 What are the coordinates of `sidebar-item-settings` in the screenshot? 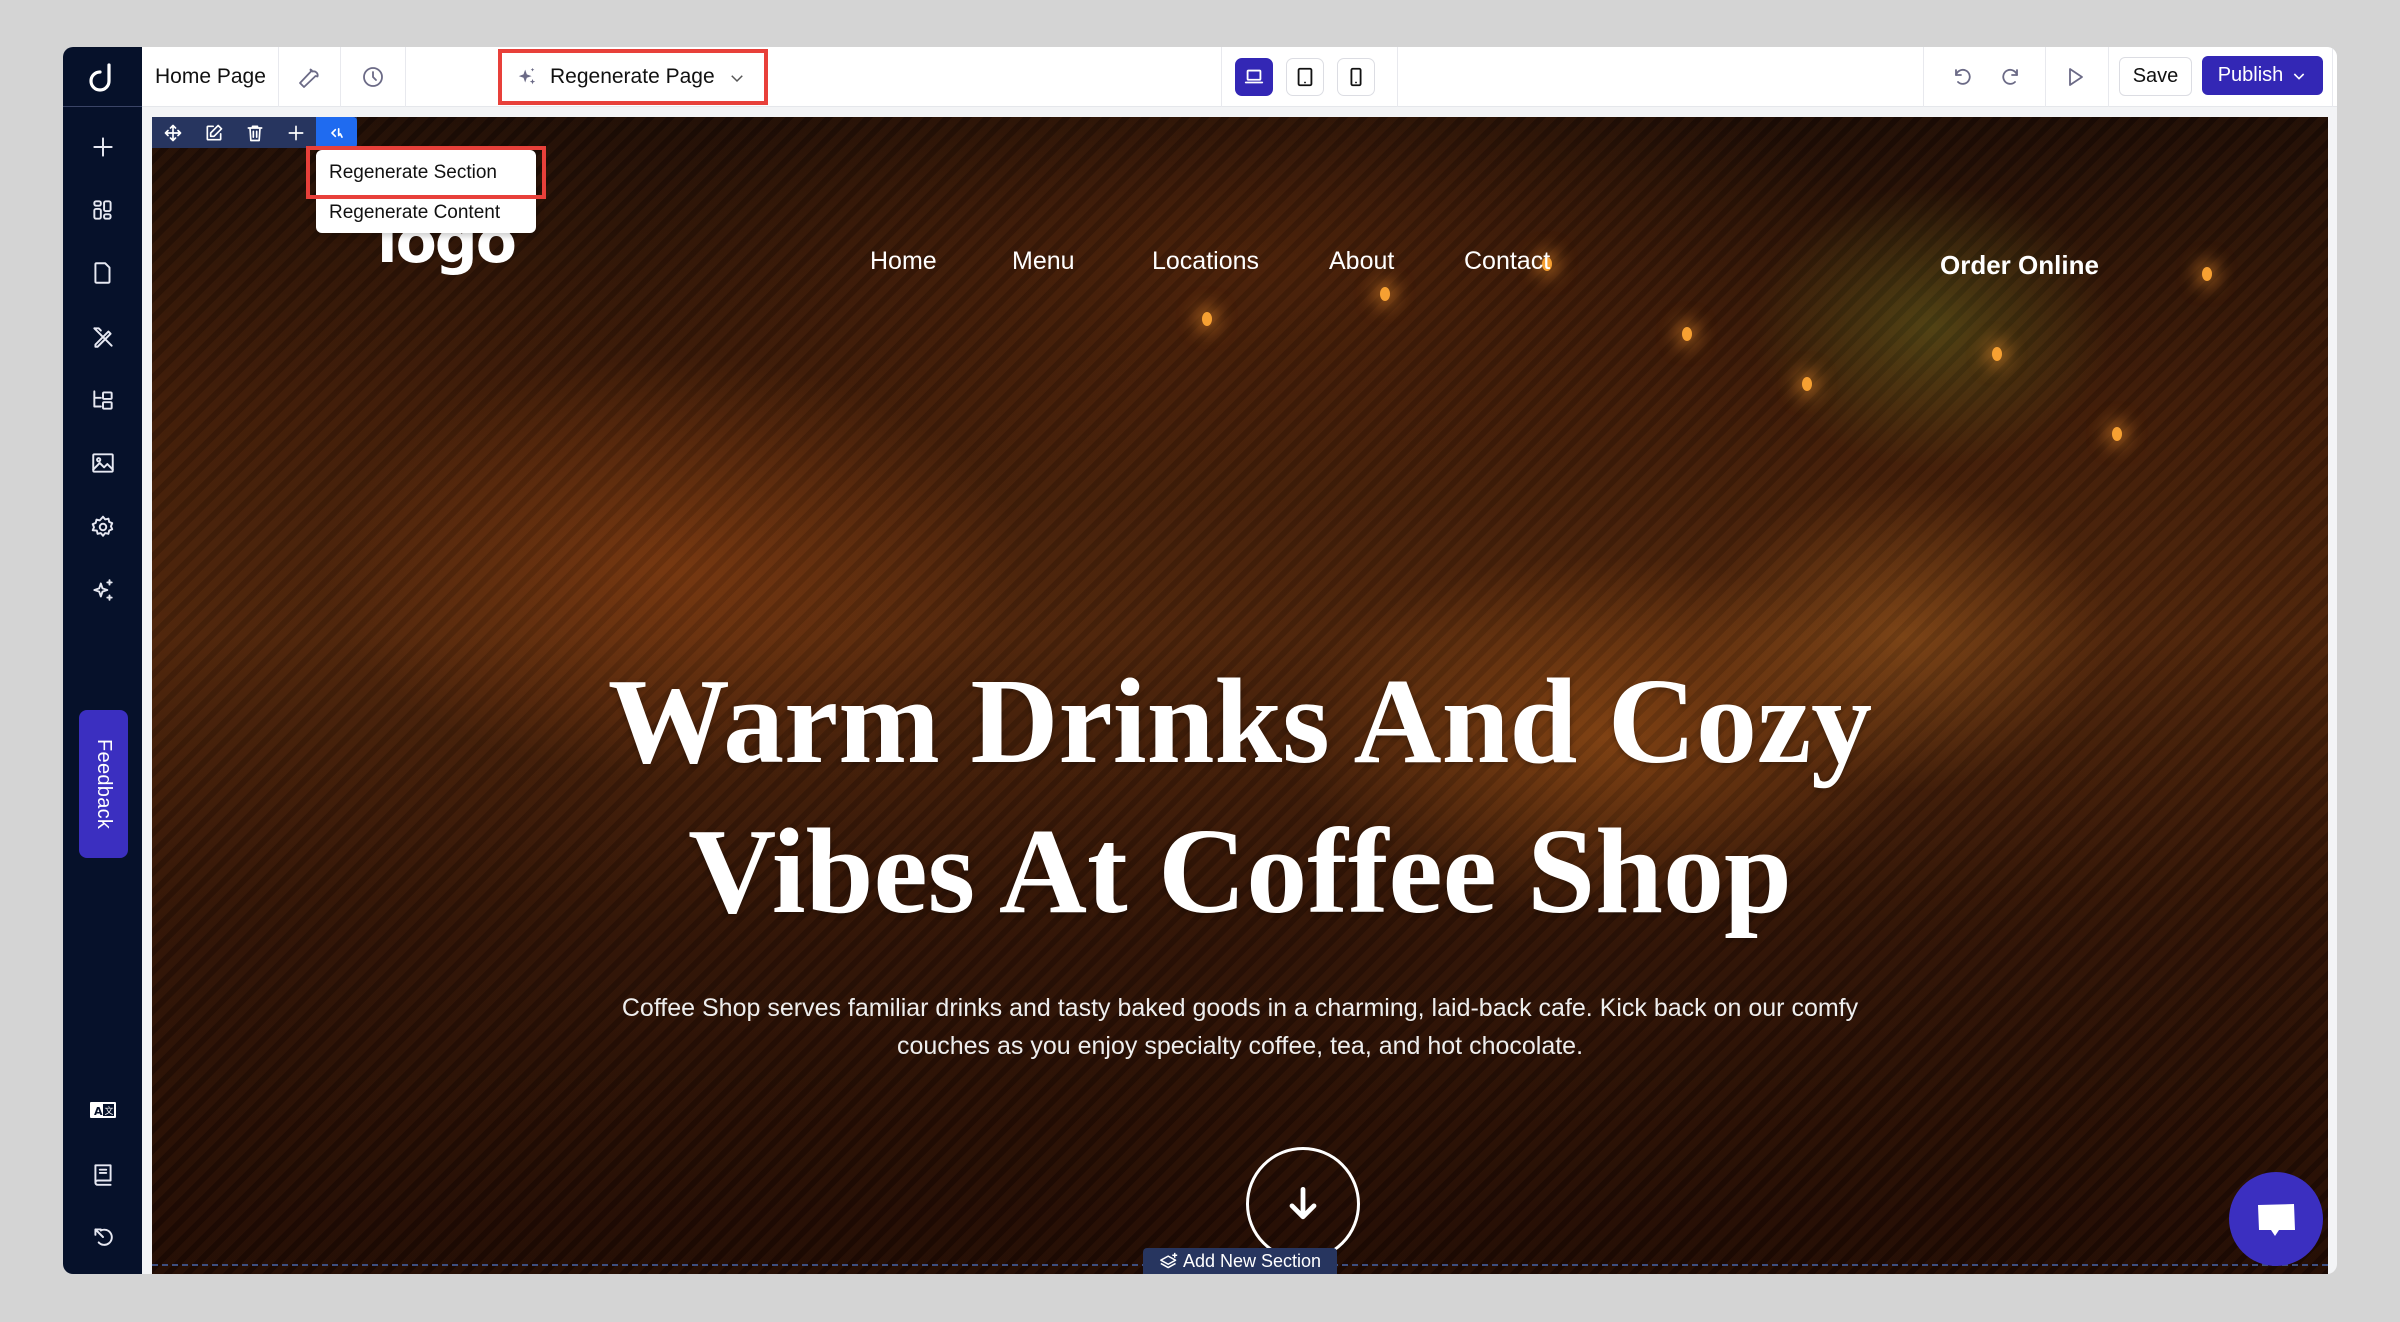 It's located at (102, 527).